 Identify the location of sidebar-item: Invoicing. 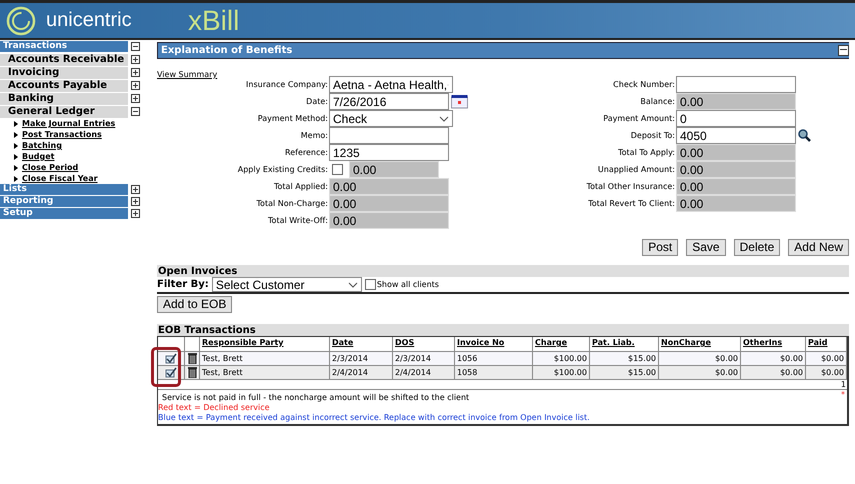
(64, 72).